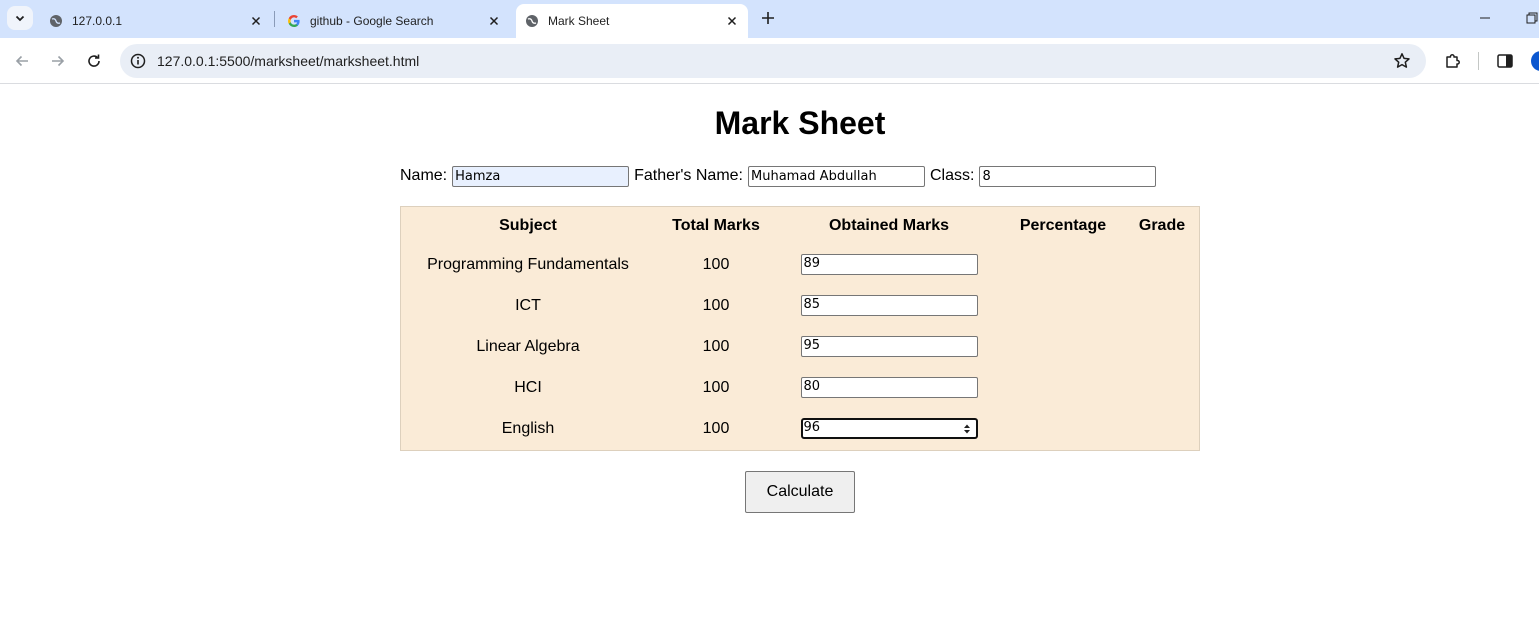 The height and width of the screenshot is (623, 1539). Describe the element at coordinates (154, 21) in the screenshot. I see `tab-localhost: 127.0.0.1` at that location.